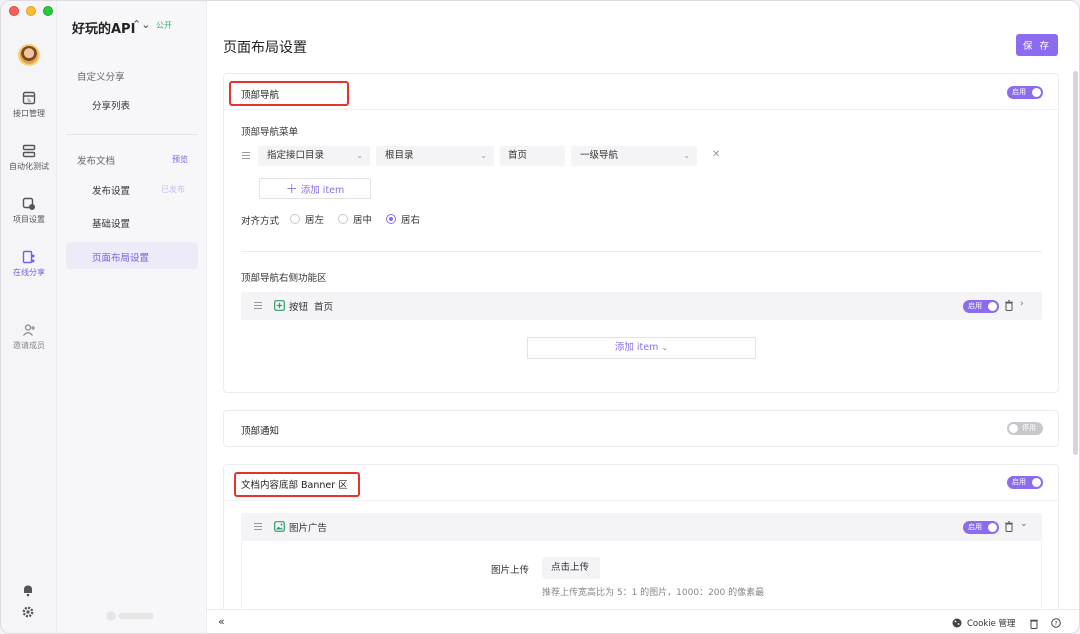  Describe the element at coordinates (1037, 45) in the screenshot. I see `save-button: 保 存` at that location.